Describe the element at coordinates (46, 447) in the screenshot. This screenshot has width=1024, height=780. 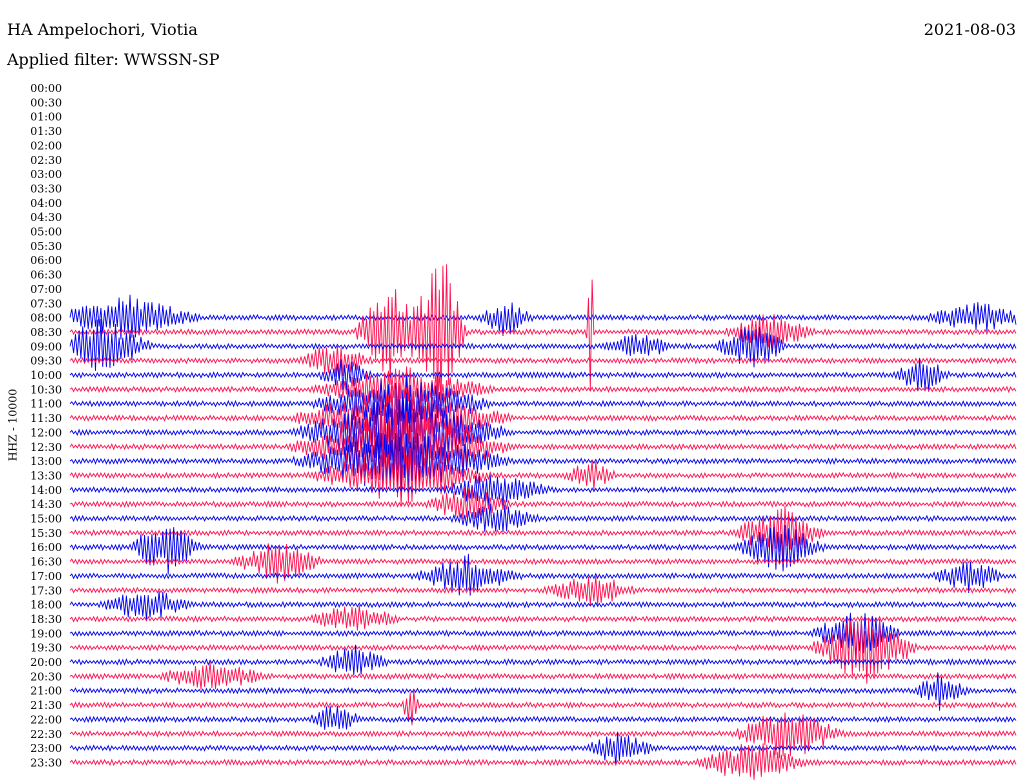
I see `tick-label-1230: 12:30` at that location.